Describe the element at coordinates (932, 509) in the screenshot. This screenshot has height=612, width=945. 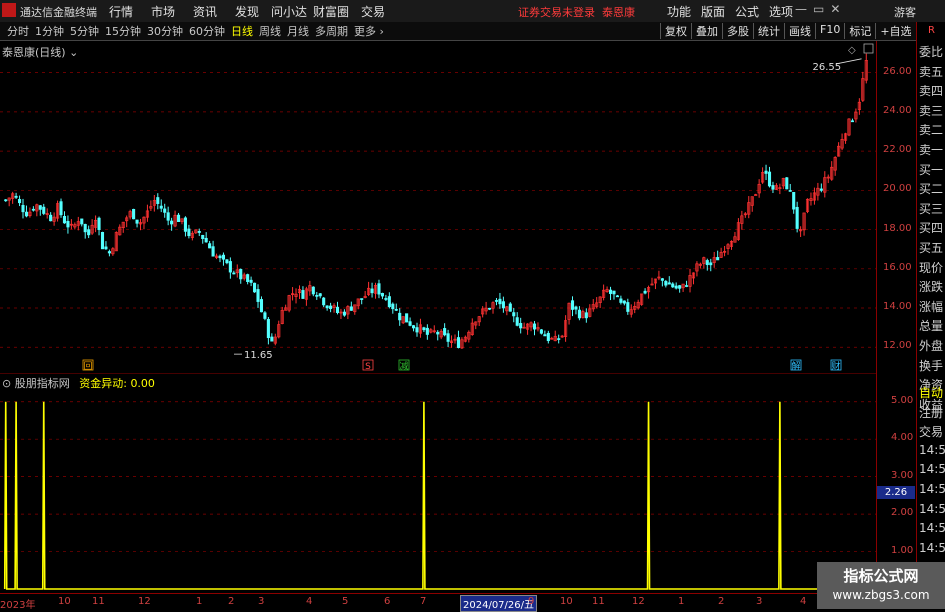
I see `trade-row-6: 14:56` at that location.